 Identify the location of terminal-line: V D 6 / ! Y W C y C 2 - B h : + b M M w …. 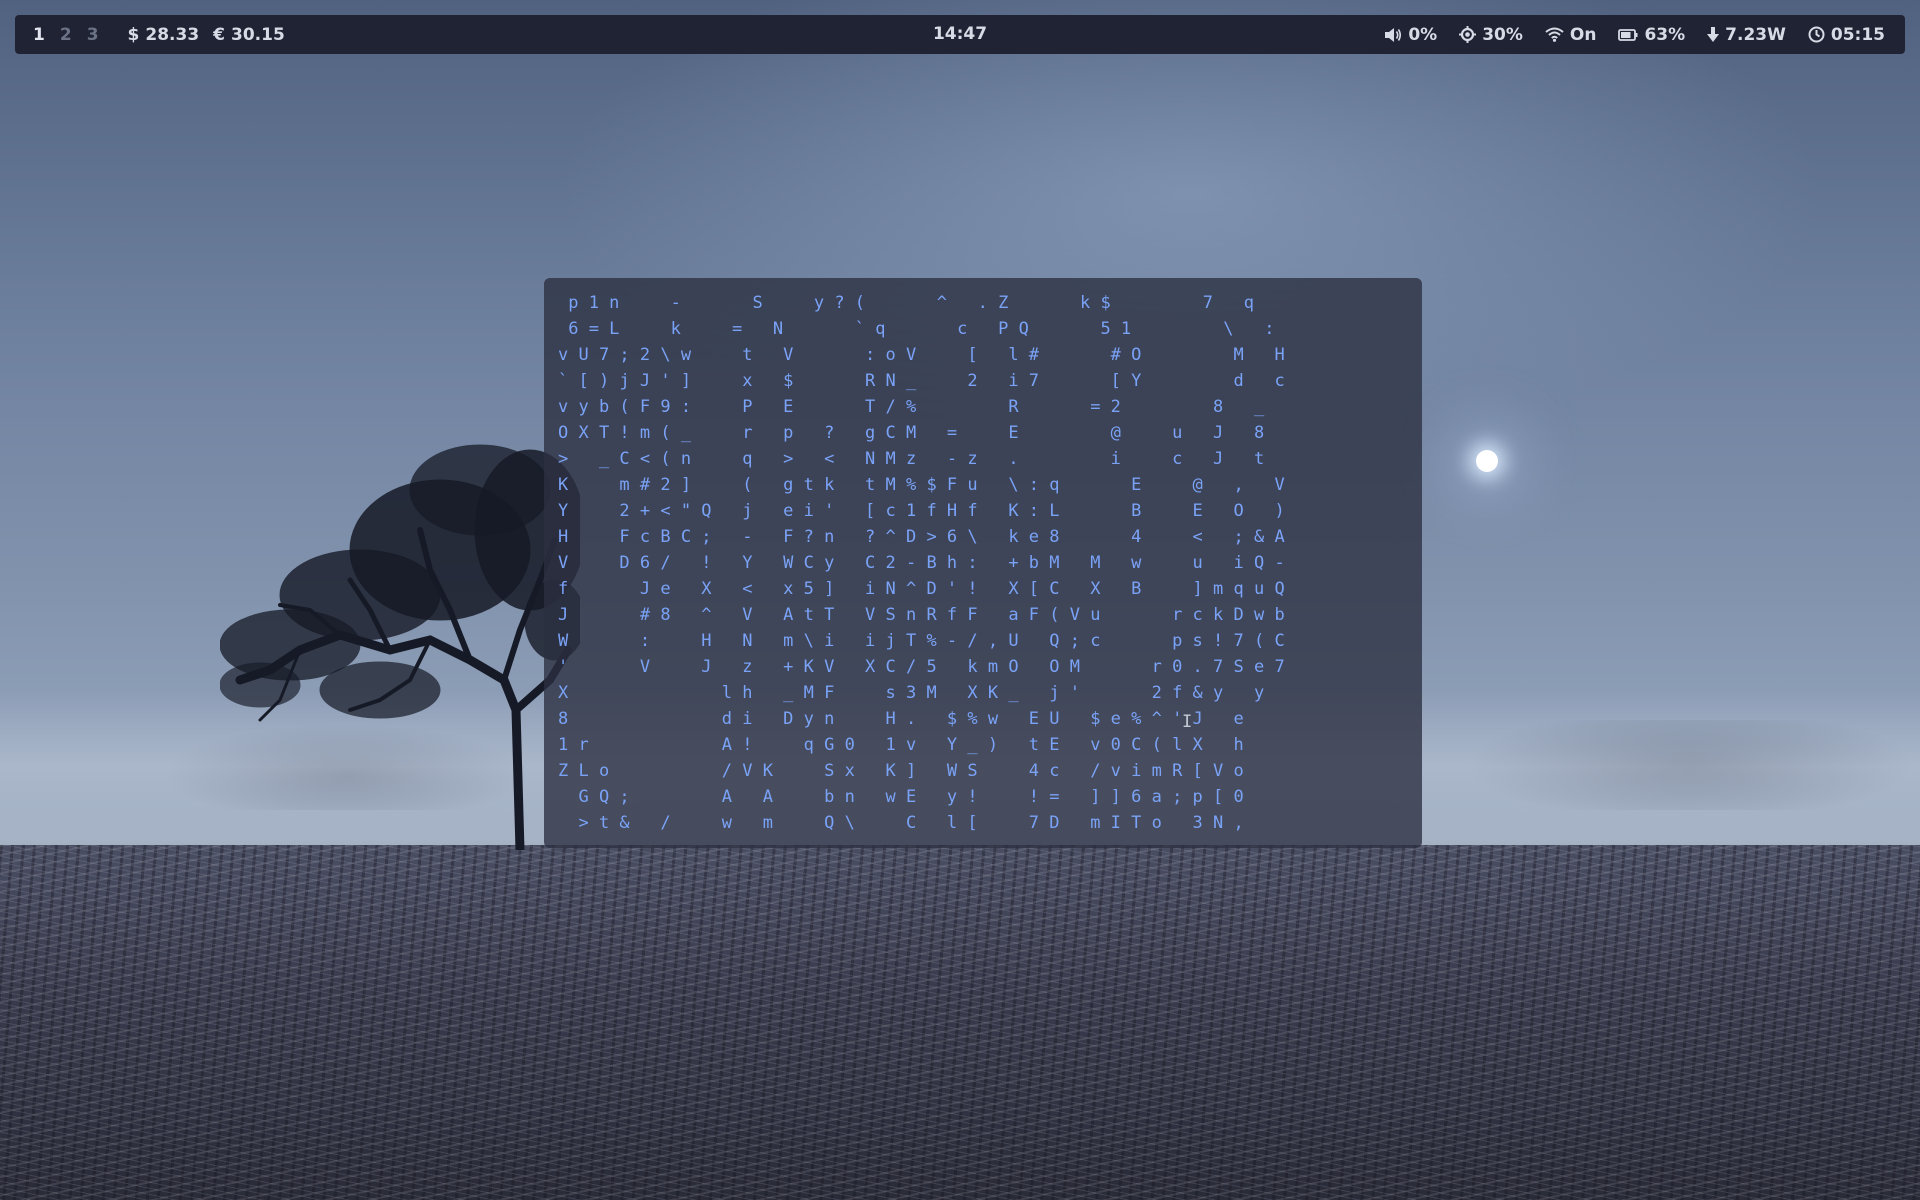
(921, 563).